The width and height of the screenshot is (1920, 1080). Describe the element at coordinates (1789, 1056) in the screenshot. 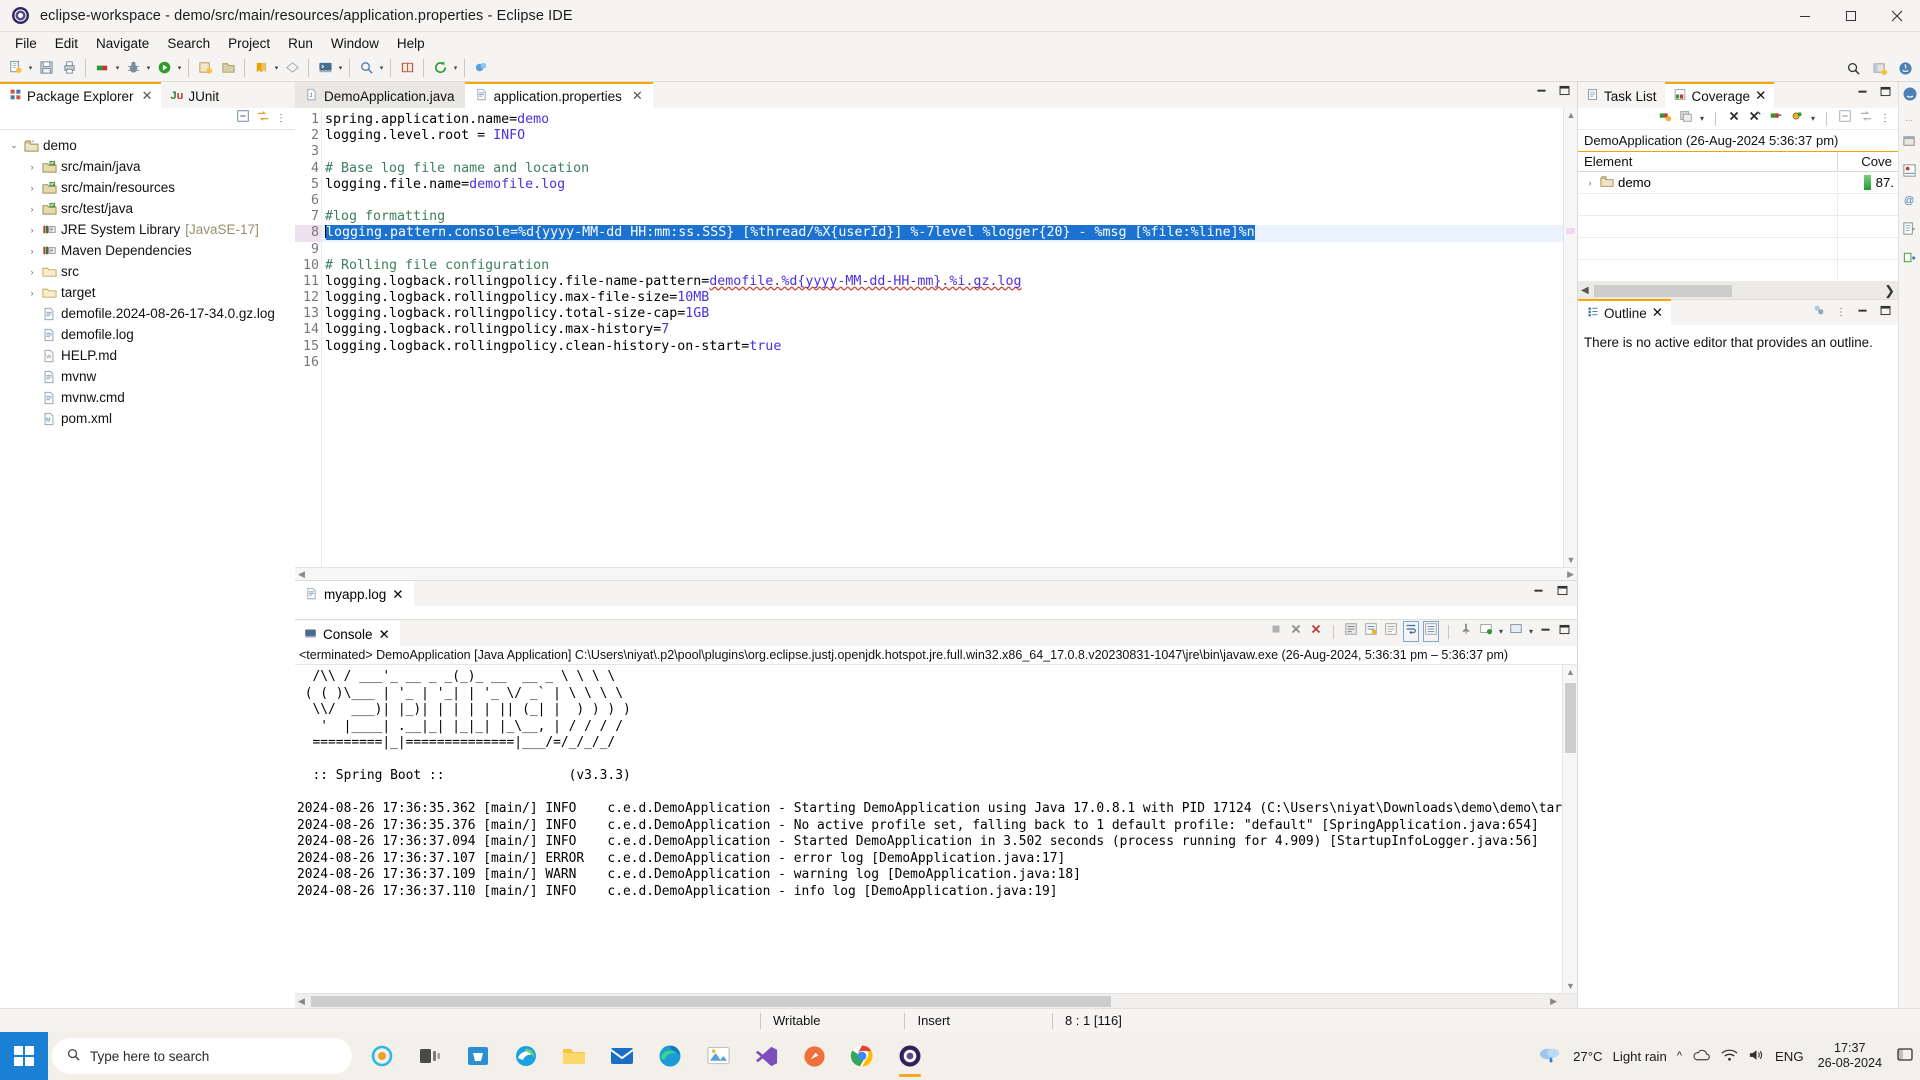

I see `language-indicator: ENG` at that location.